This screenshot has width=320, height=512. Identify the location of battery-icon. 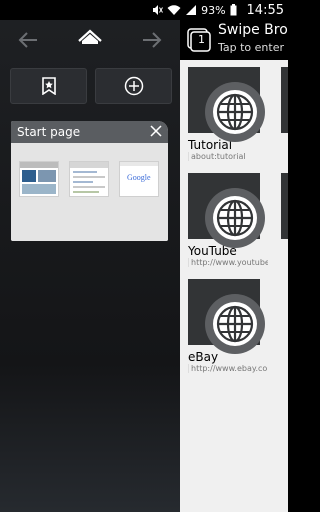
(233, 10).